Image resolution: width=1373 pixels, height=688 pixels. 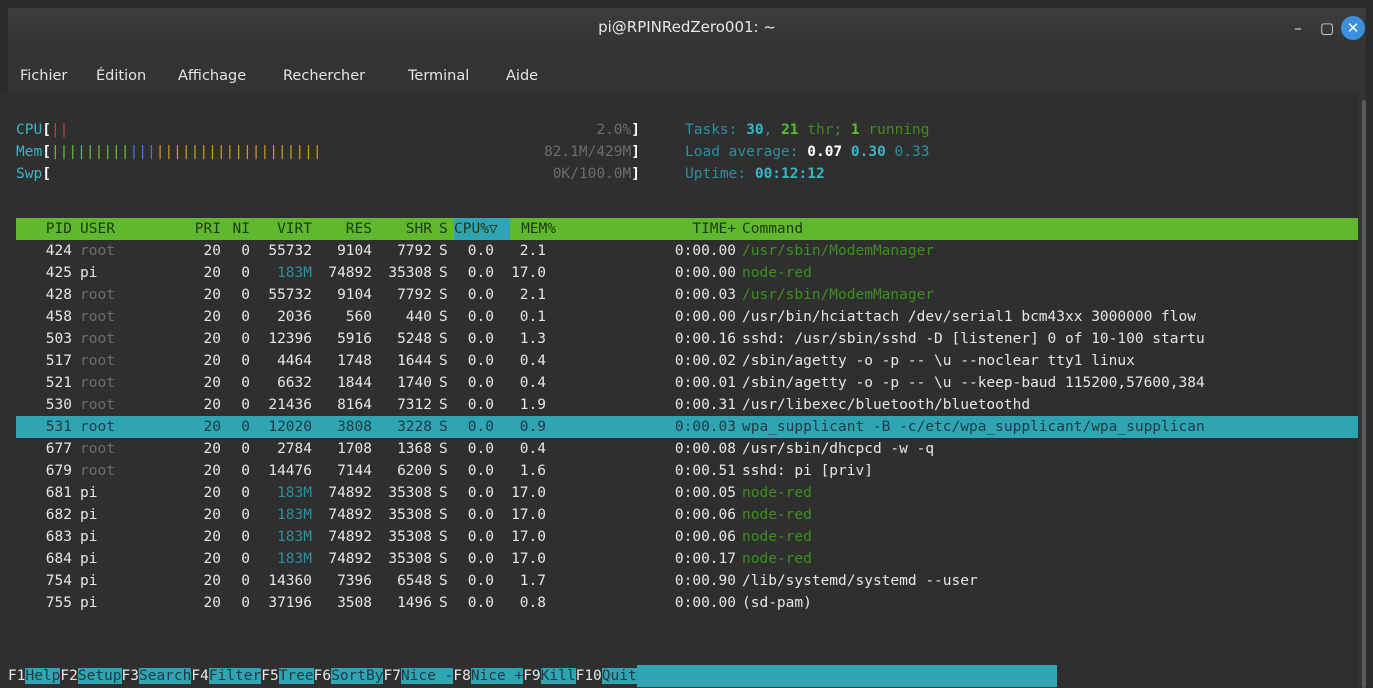 What do you see at coordinates (34, 676) in the screenshot?
I see `fkey-f1: F1Help` at bounding box center [34, 676].